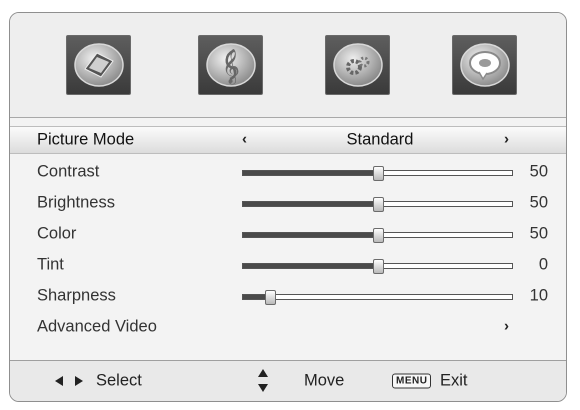 The width and height of the screenshot is (580, 410). I want to click on tint-slider-fill, so click(310, 265).